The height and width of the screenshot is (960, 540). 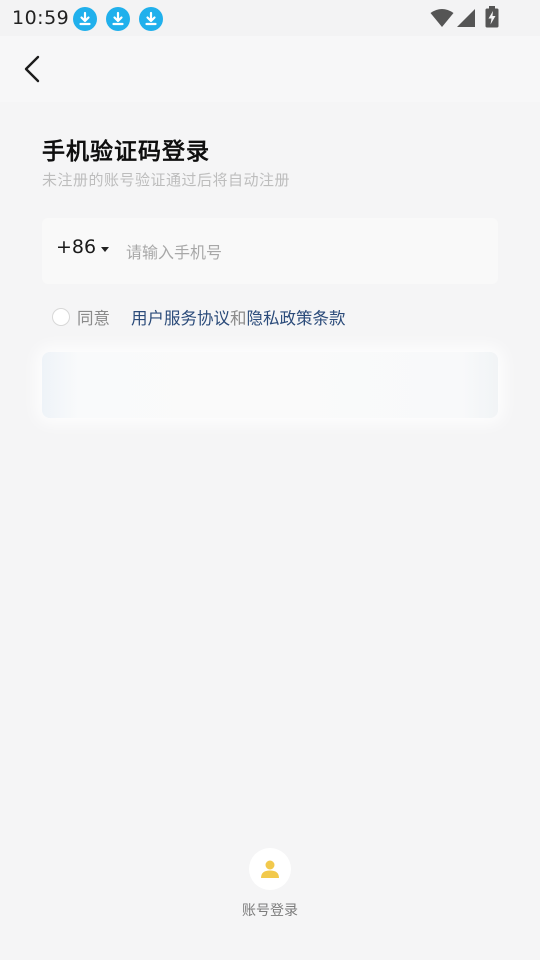 What do you see at coordinates (296, 317) in the screenshot?
I see `privacy-link: 隐私政策条款` at bounding box center [296, 317].